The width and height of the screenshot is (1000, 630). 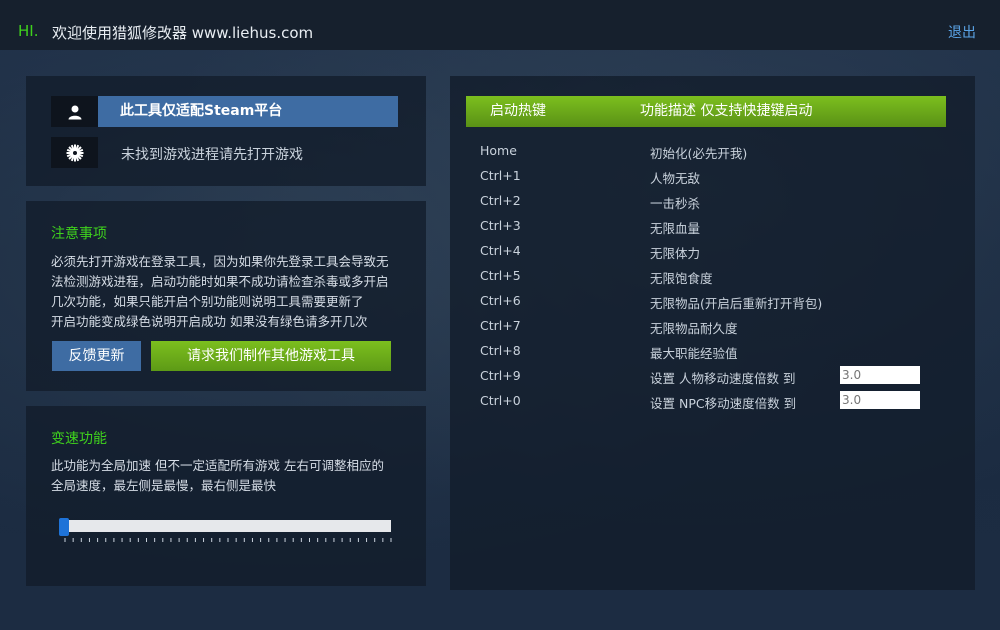 What do you see at coordinates (715, 178) in the screenshot?
I see `hotkey-row: Ctrl+1 人物无敌` at bounding box center [715, 178].